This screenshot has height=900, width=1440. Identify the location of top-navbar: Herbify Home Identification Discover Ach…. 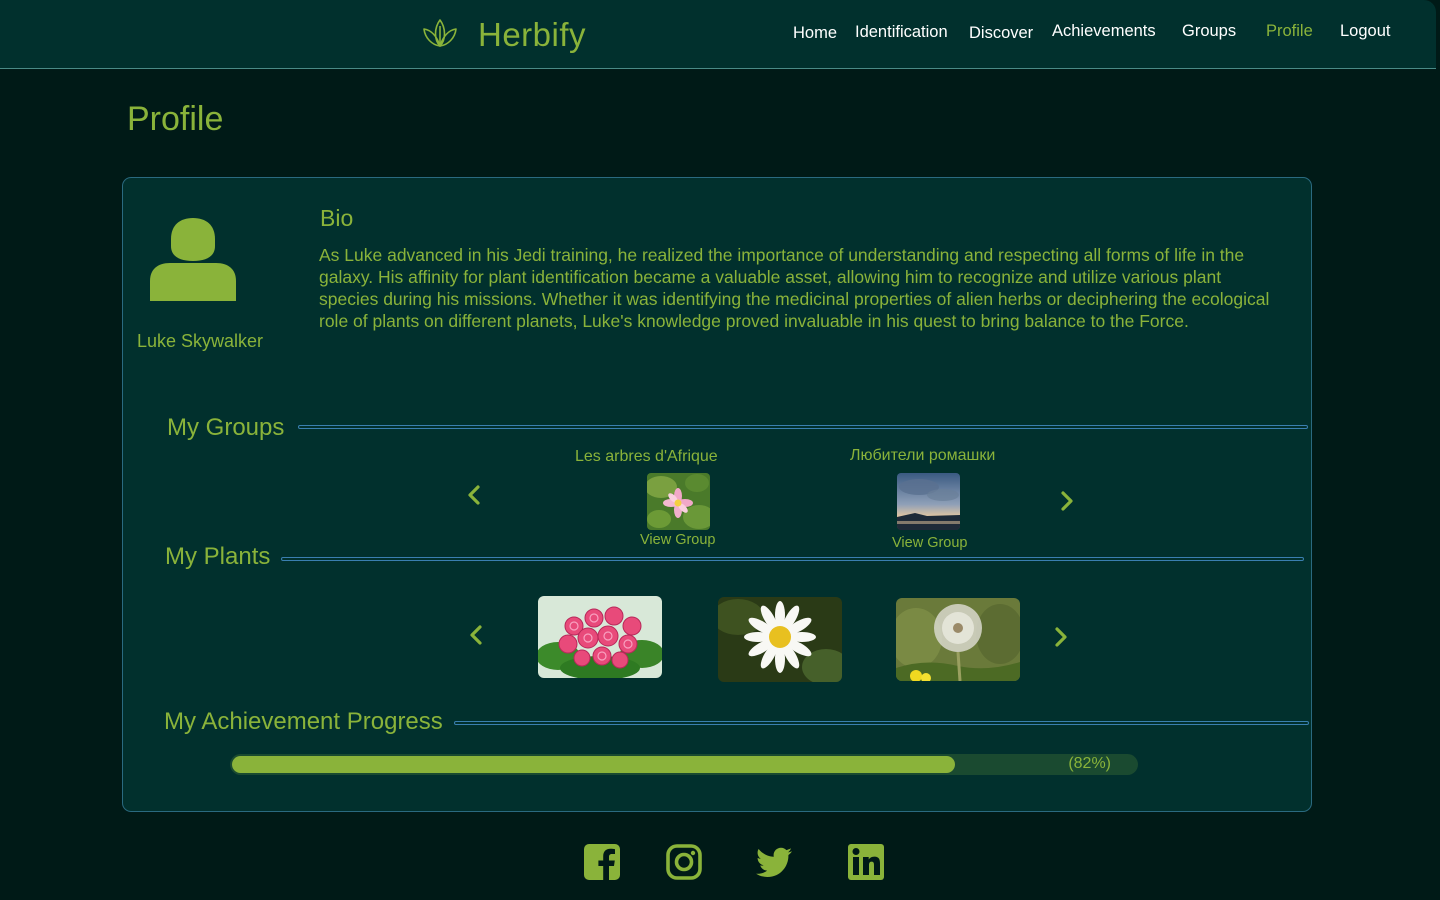
(718, 34).